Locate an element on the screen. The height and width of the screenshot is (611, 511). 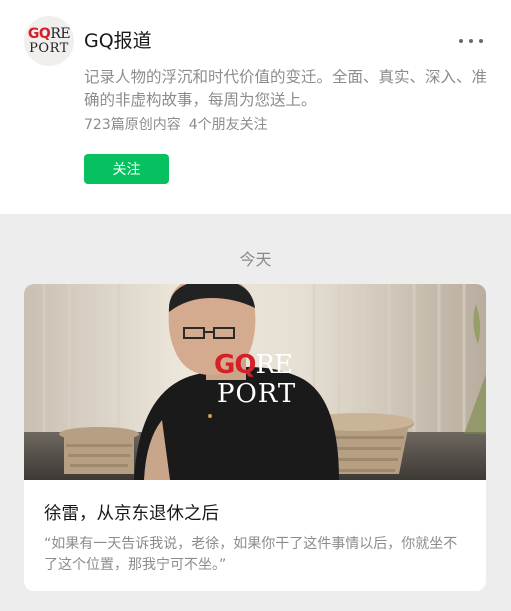
account-name: GQ报道 is located at coordinates (118, 41).